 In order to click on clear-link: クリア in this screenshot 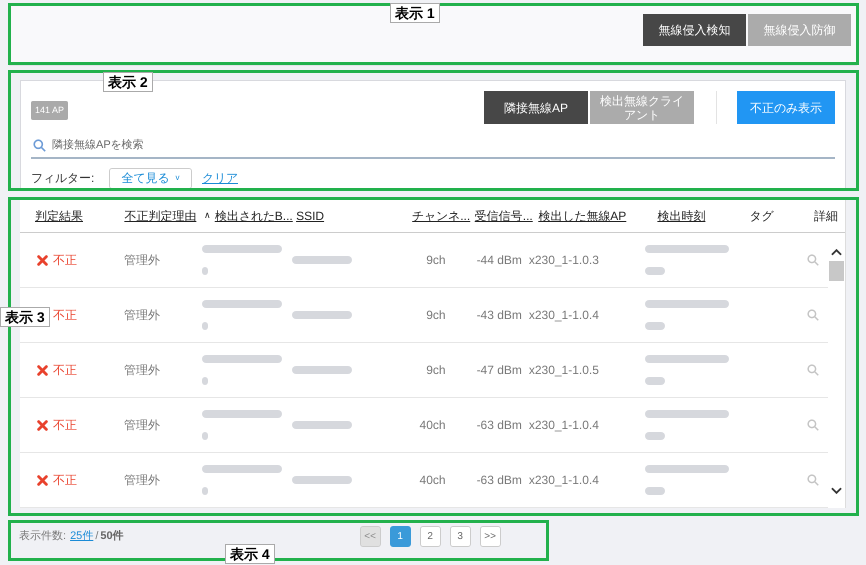, I will do `click(220, 178)`.